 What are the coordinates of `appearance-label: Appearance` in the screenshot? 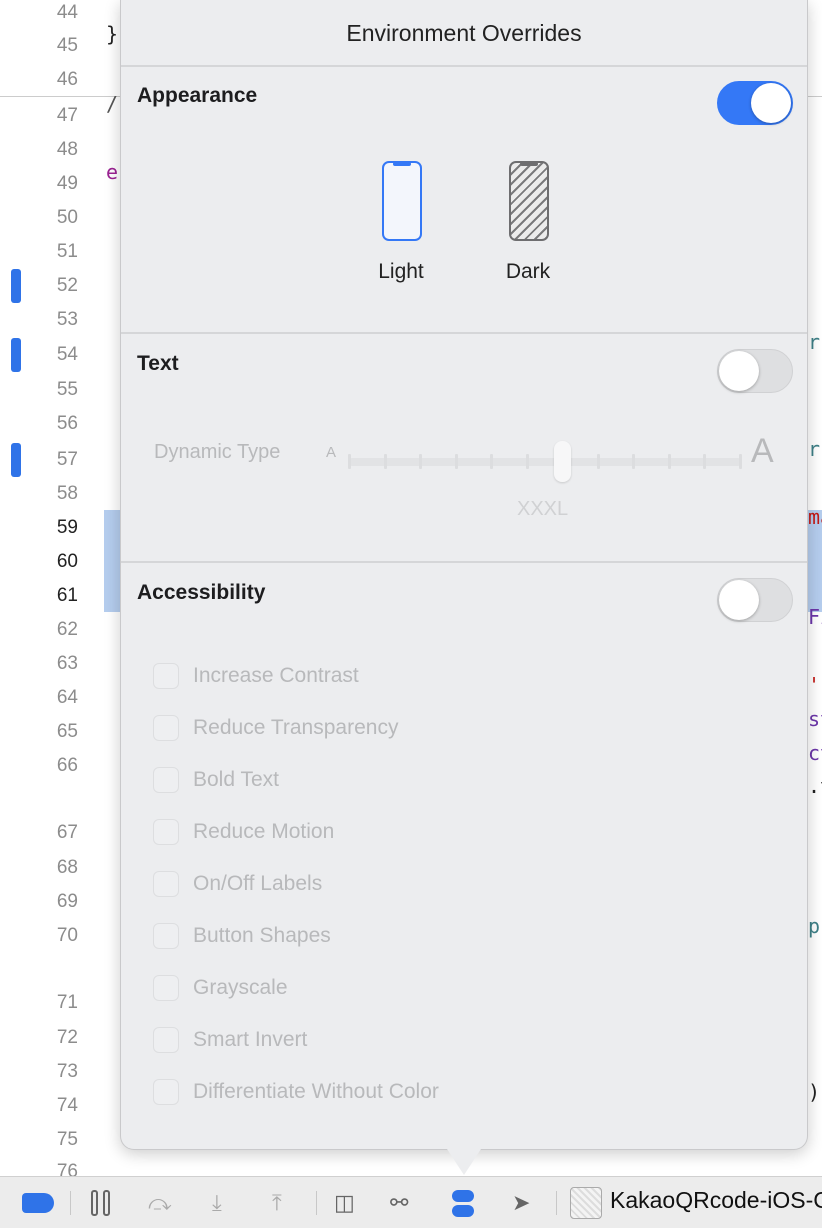 It's located at (197, 95).